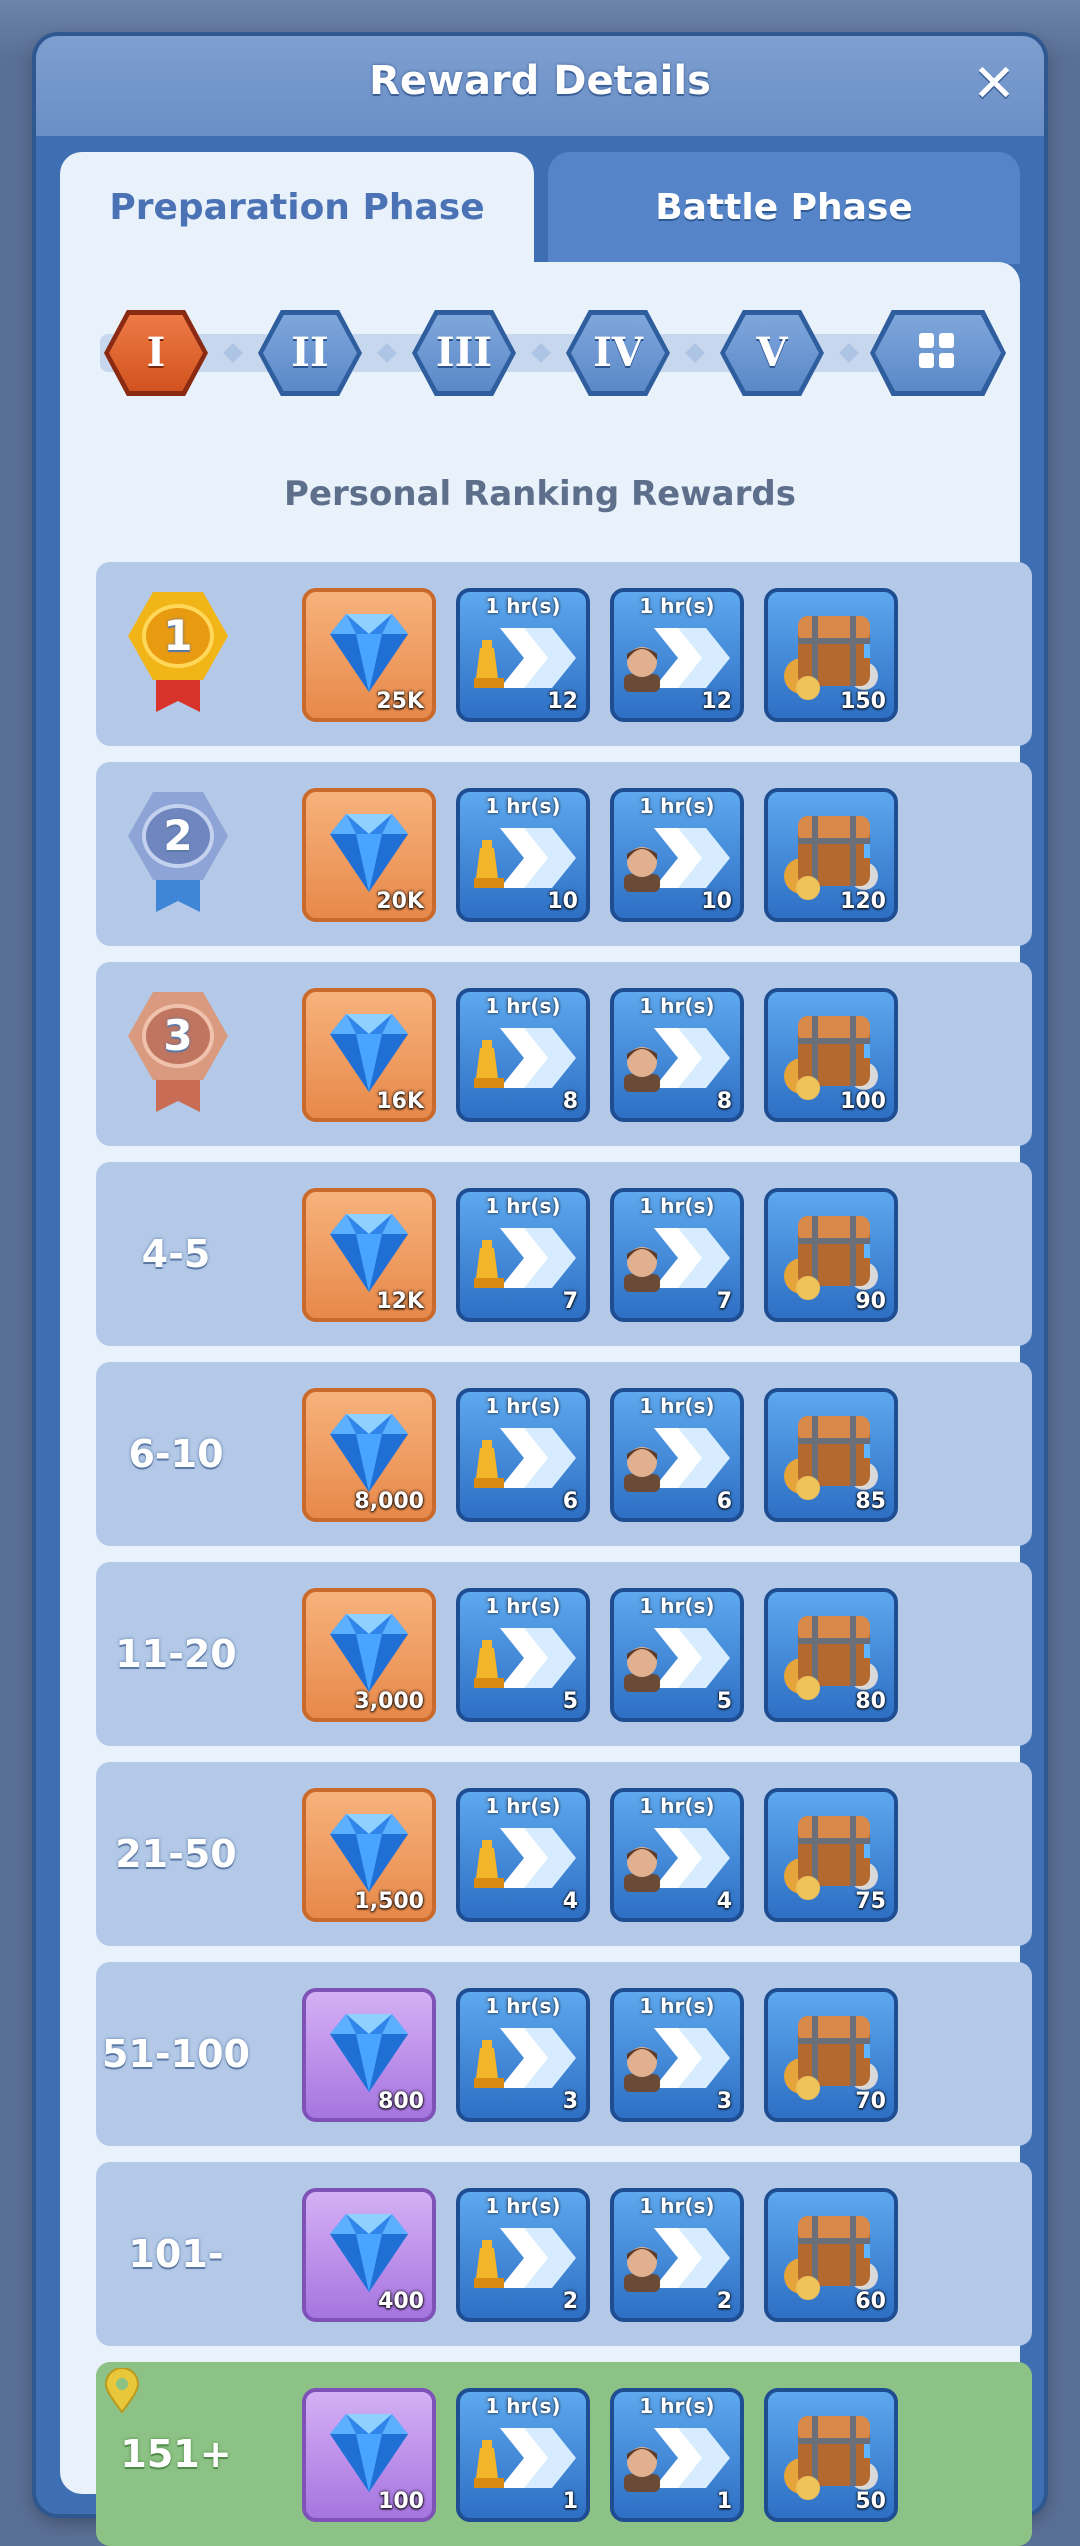 The image size is (1080, 2546). I want to click on reward-quantity: 85, so click(870, 1501).